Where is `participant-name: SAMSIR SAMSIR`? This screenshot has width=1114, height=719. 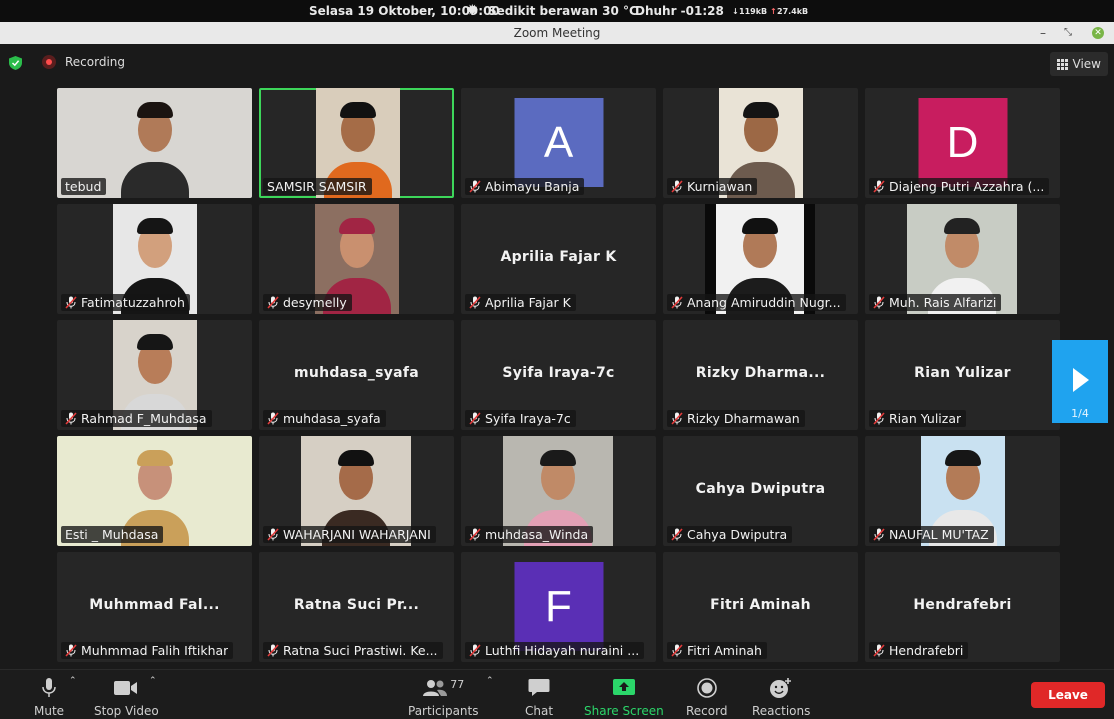 participant-name: SAMSIR SAMSIR is located at coordinates (317, 186).